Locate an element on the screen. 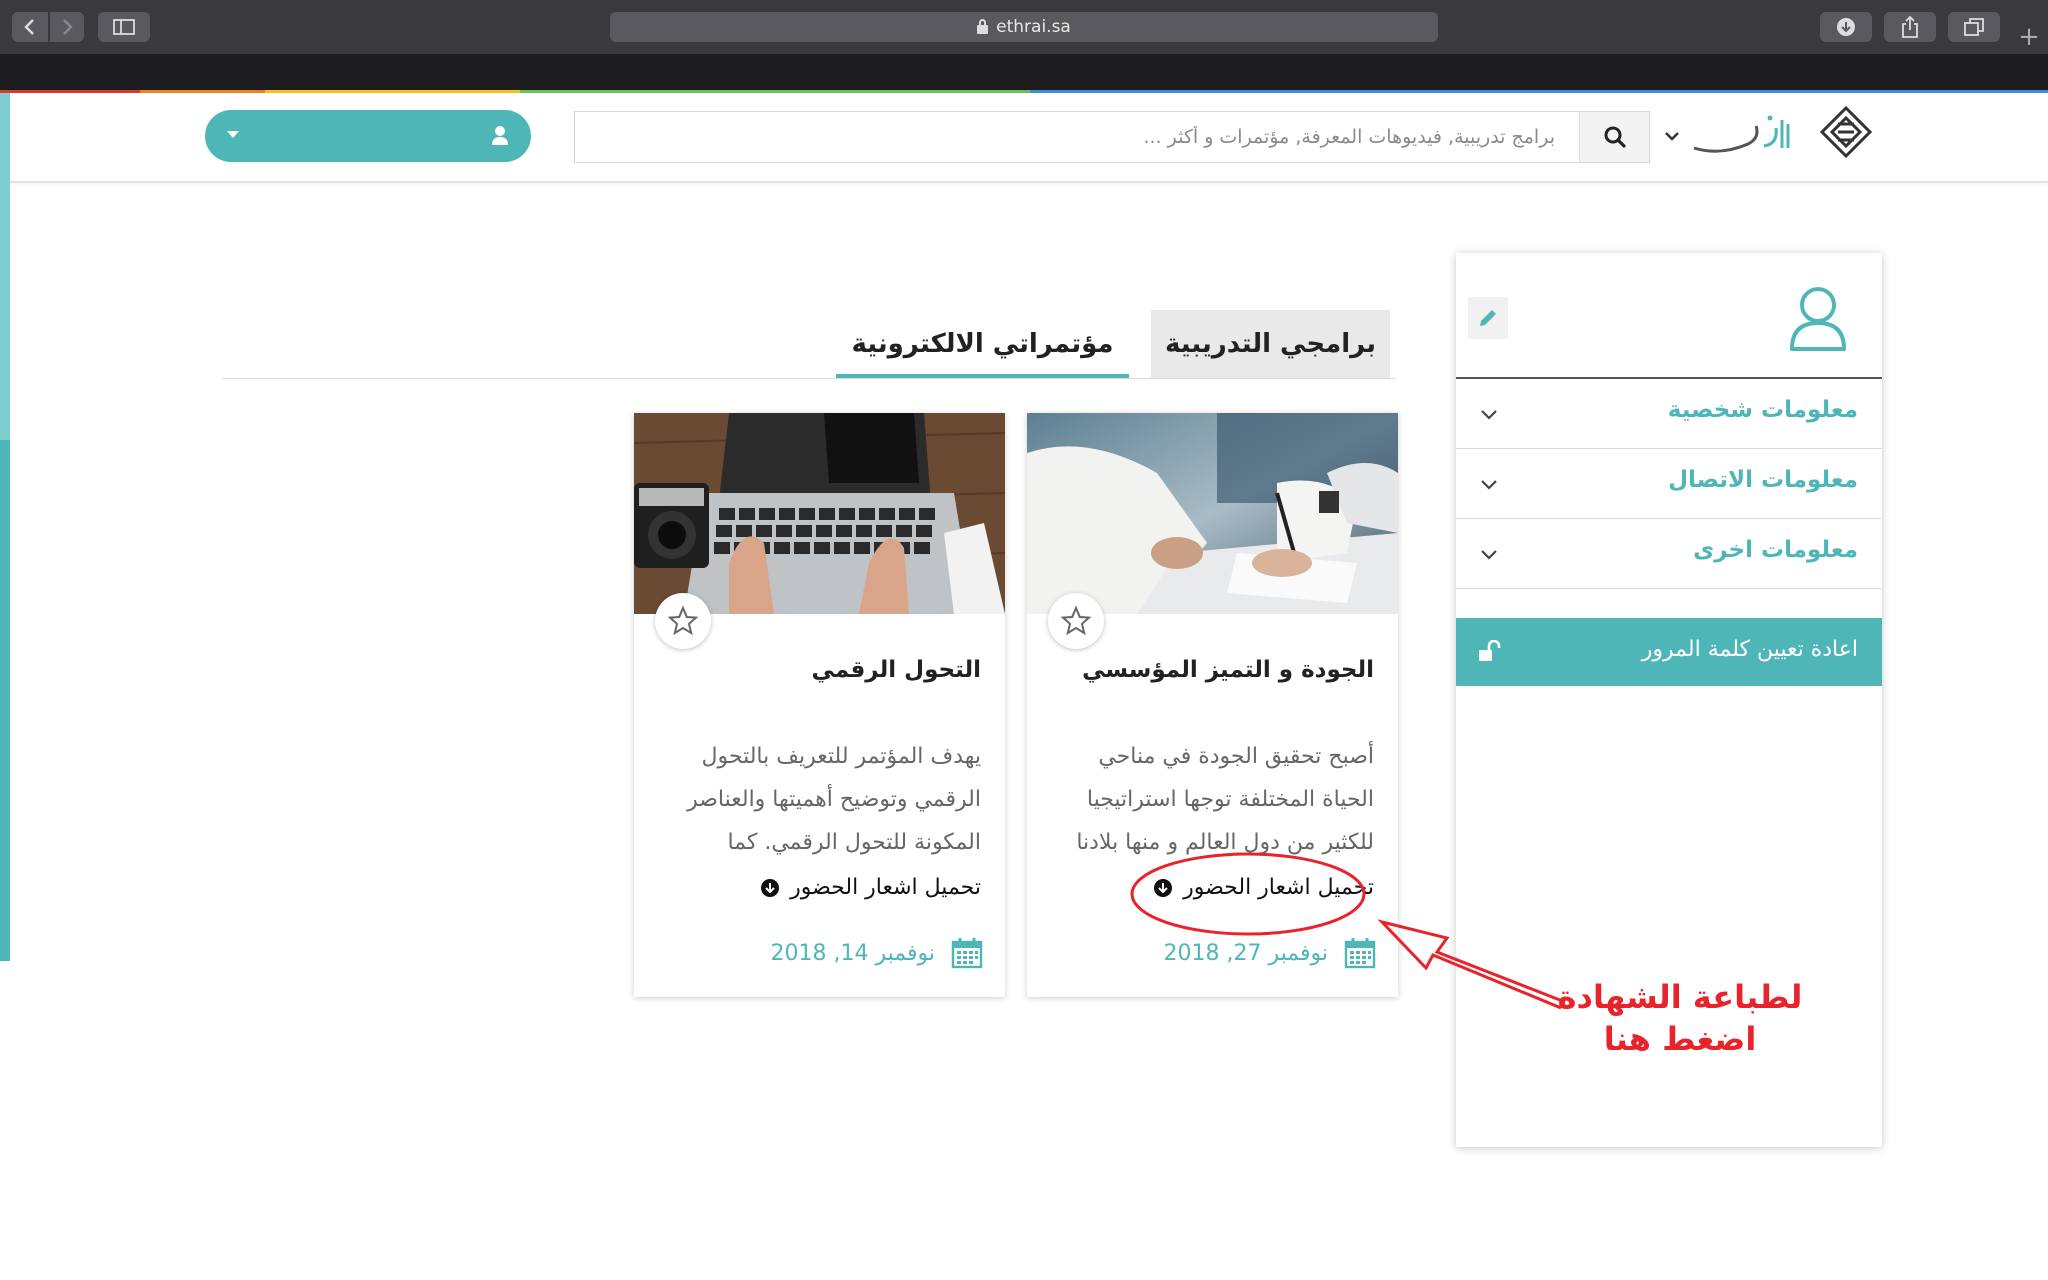  search-box is located at coordinates (1112, 137).